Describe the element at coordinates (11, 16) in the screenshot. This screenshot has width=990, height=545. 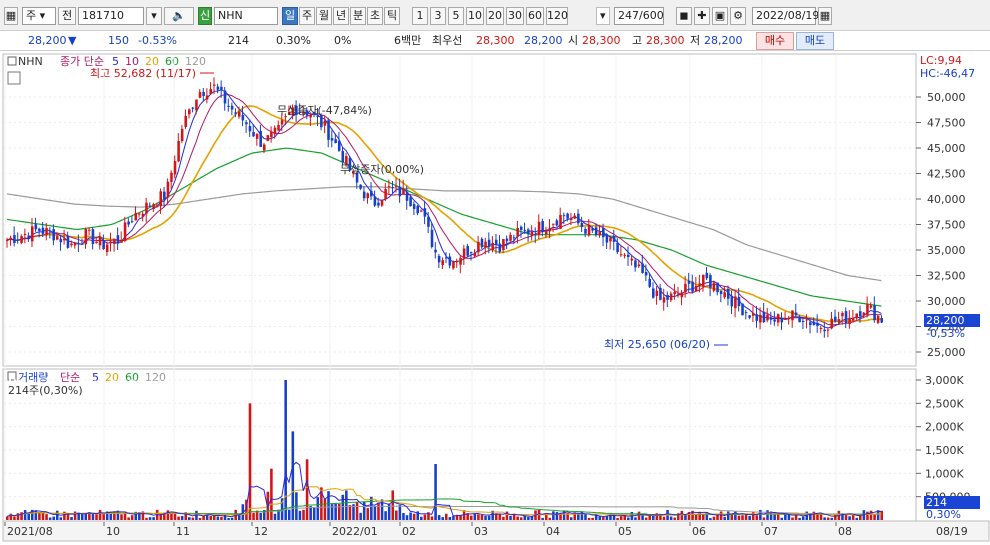
I see `layout-icon: ▦` at that location.